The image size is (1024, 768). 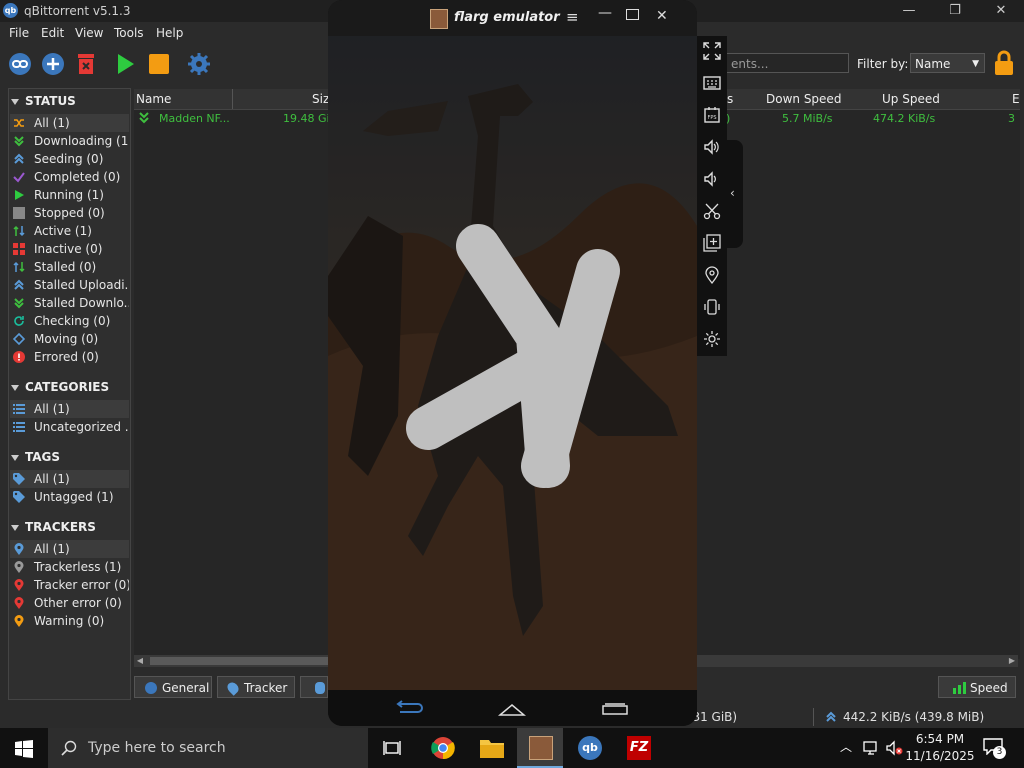 I want to click on column-size: Siz, so click(x=320, y=99).